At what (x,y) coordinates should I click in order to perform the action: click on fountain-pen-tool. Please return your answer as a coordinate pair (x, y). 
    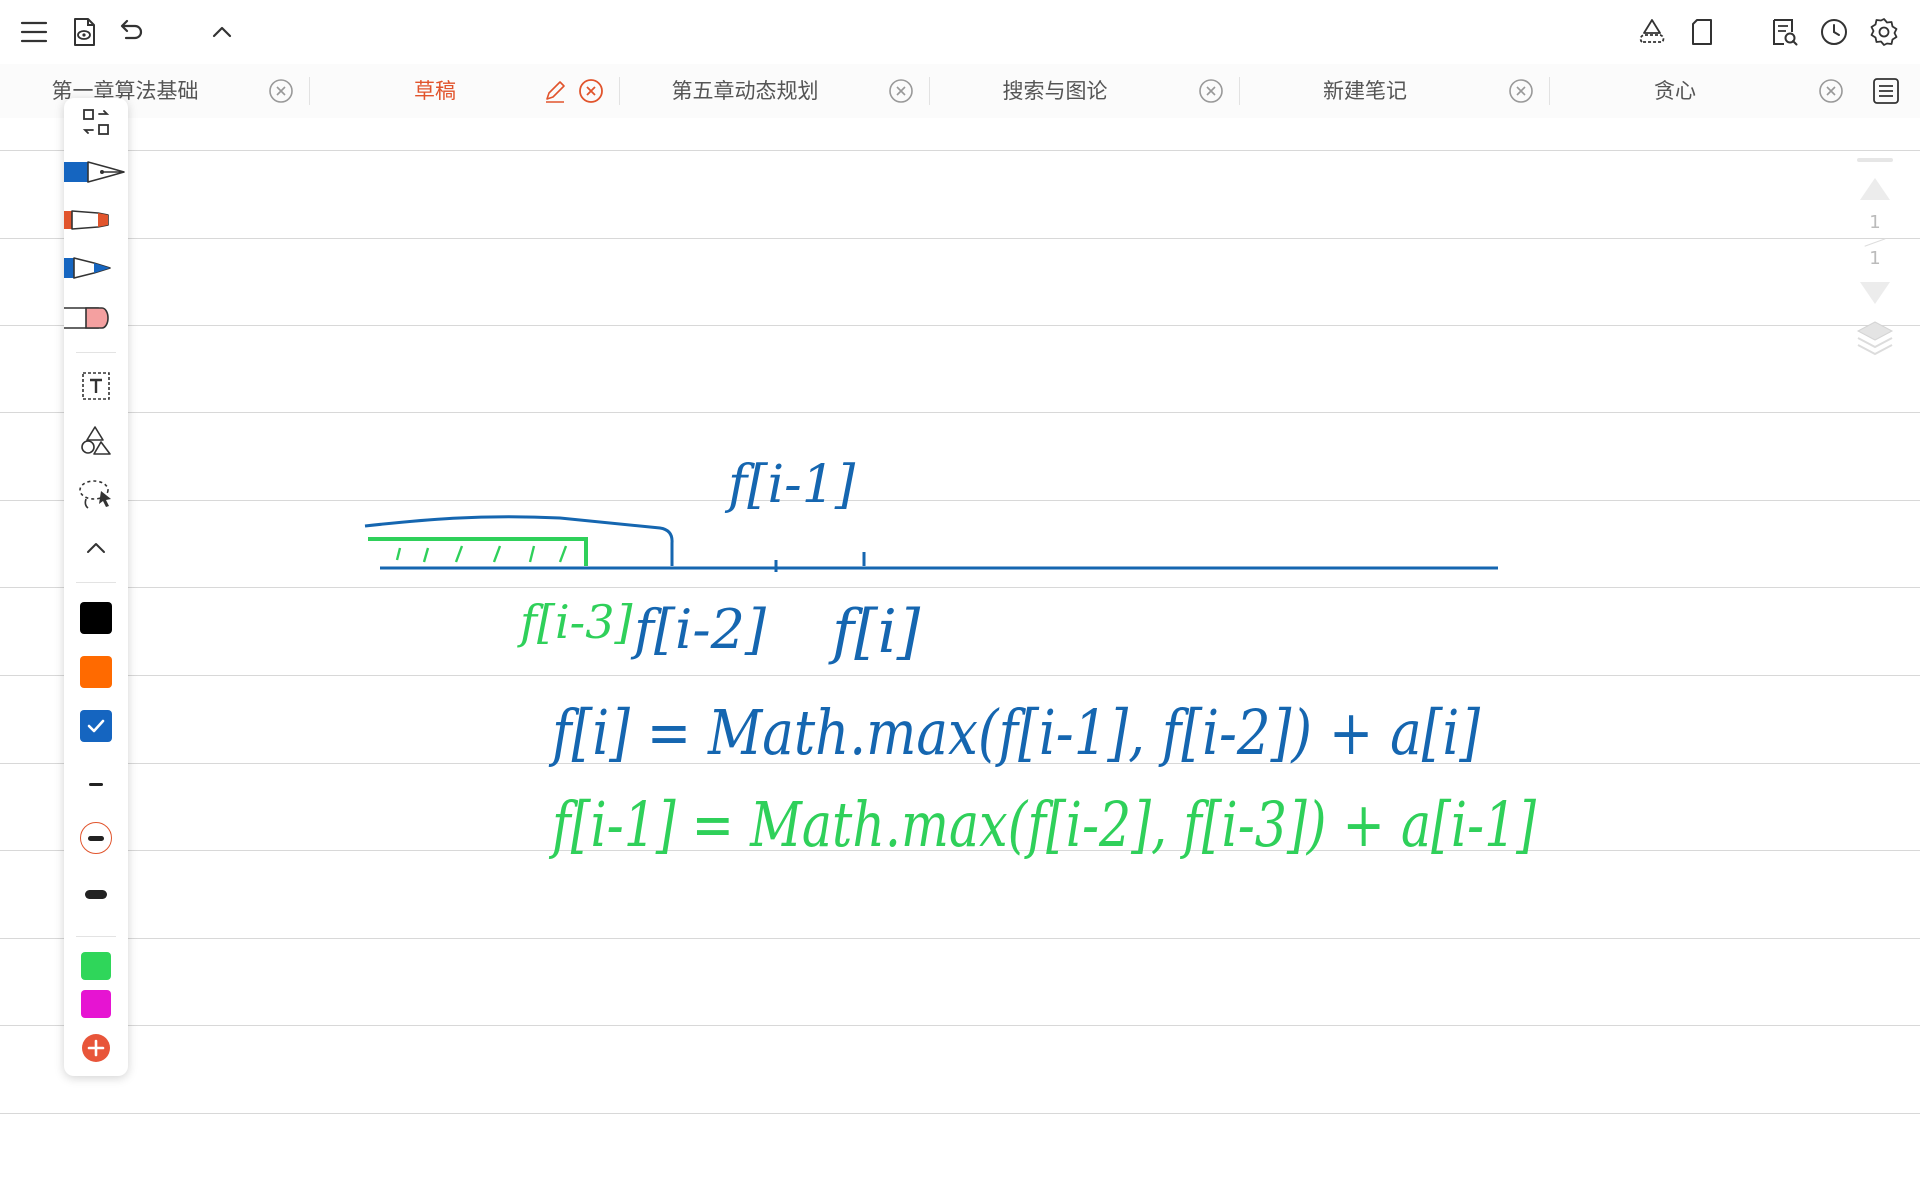
    Looking at the image, I should click on (96, 172).